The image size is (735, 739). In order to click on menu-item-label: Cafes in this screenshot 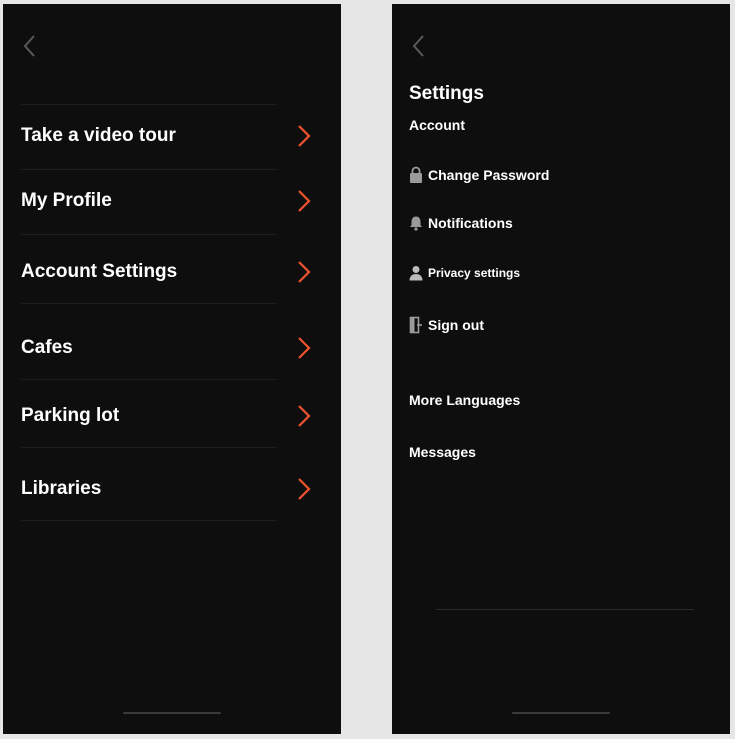, I will do `click(47, 347)`.